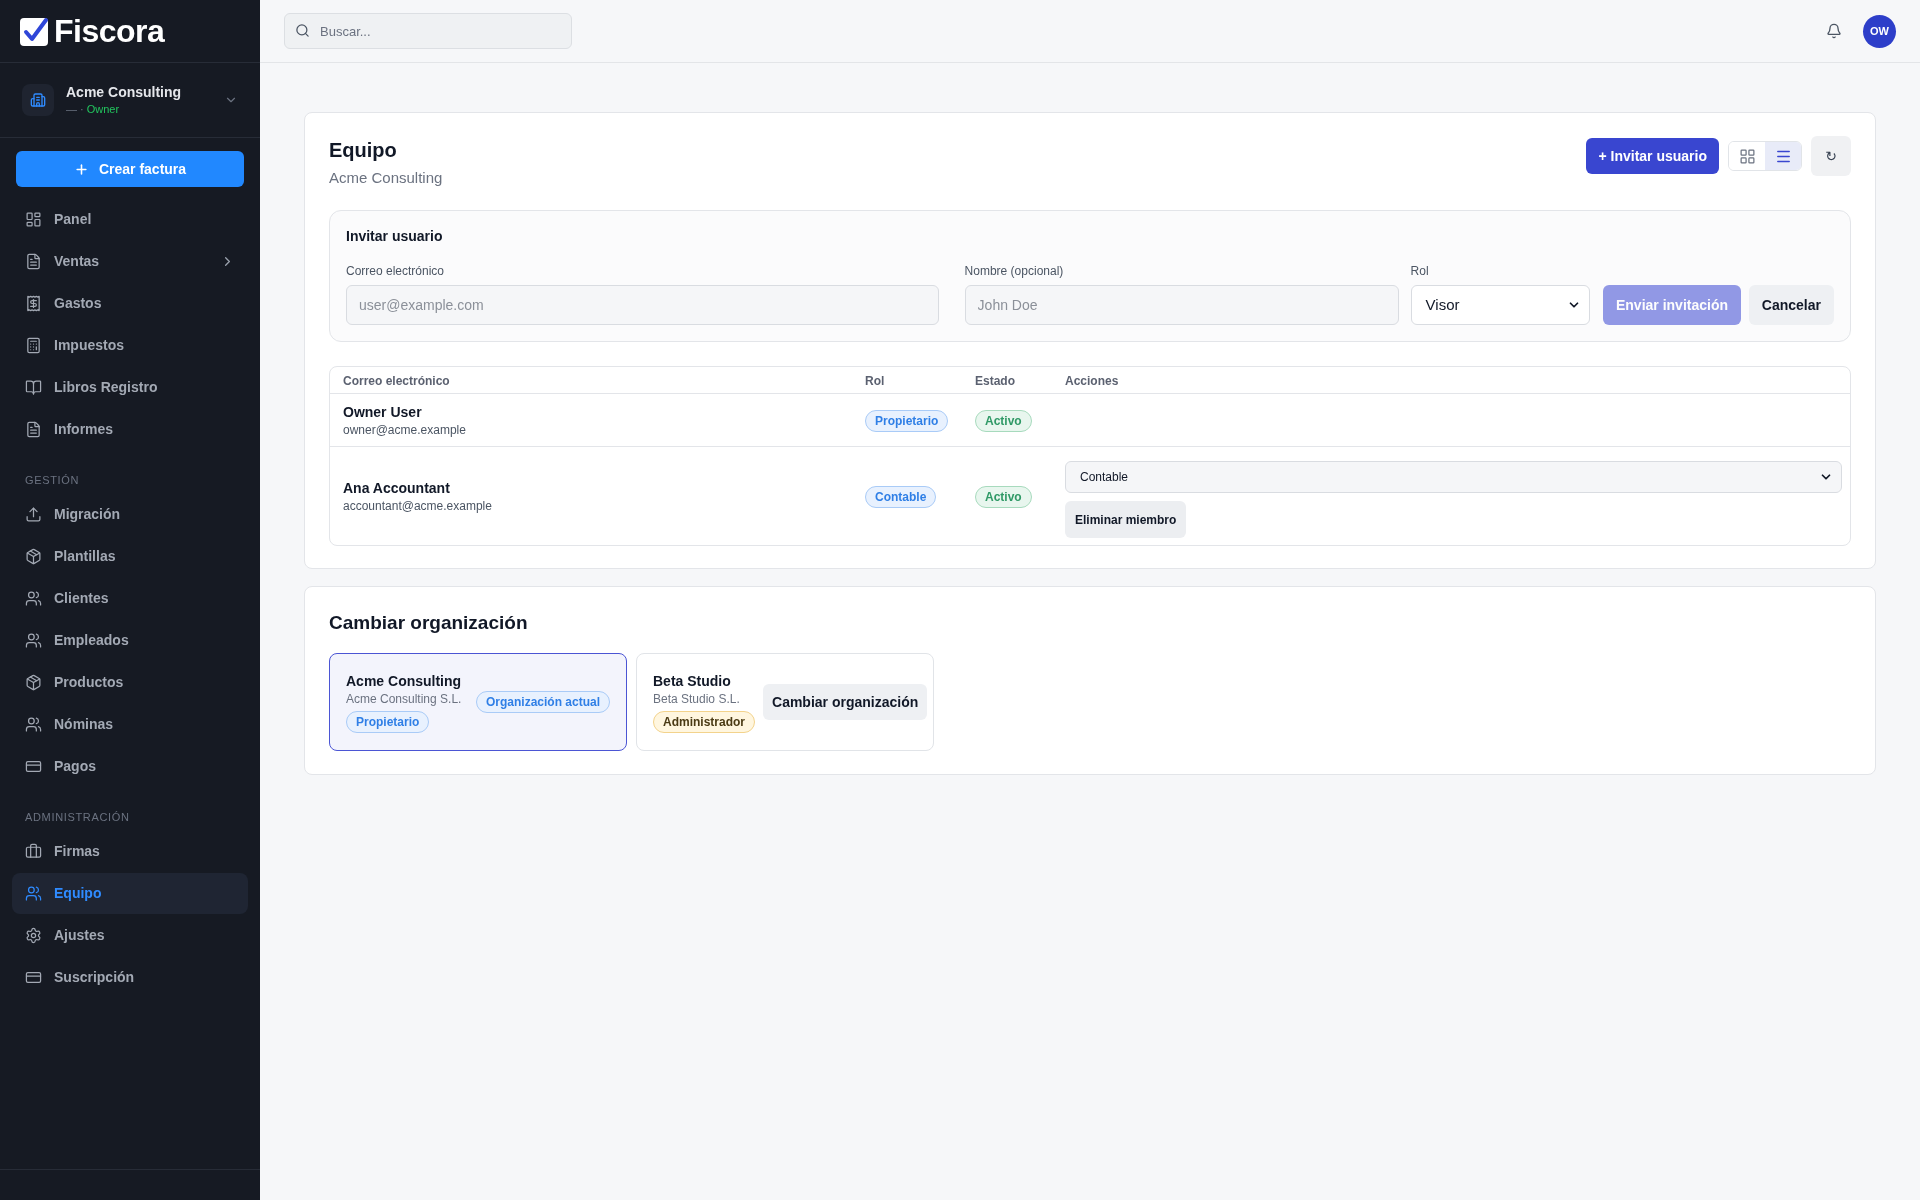 Image resolution: width=1920 pixels, height=1200 pixels. What do you see at coordinates (875, 381) in the screenshot?
I see `column-header: Rol` at bounding box center [875, 381].